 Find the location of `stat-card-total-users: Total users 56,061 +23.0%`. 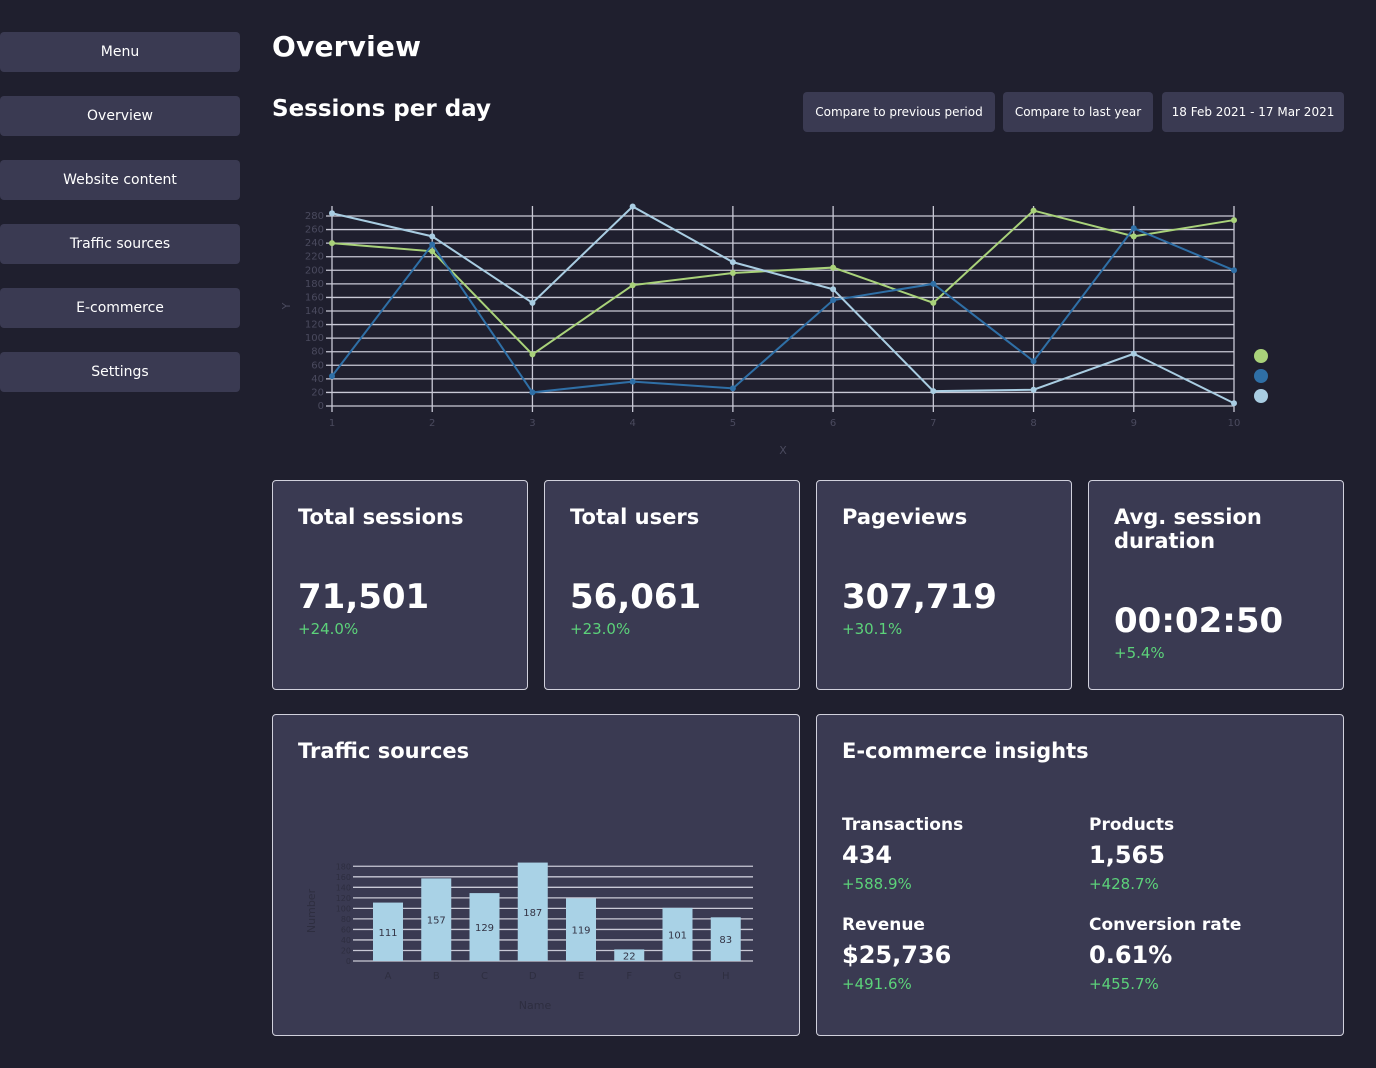

stat-card-total-users: Total users 56,061 +23.0% is located at coordinates (672, 585).